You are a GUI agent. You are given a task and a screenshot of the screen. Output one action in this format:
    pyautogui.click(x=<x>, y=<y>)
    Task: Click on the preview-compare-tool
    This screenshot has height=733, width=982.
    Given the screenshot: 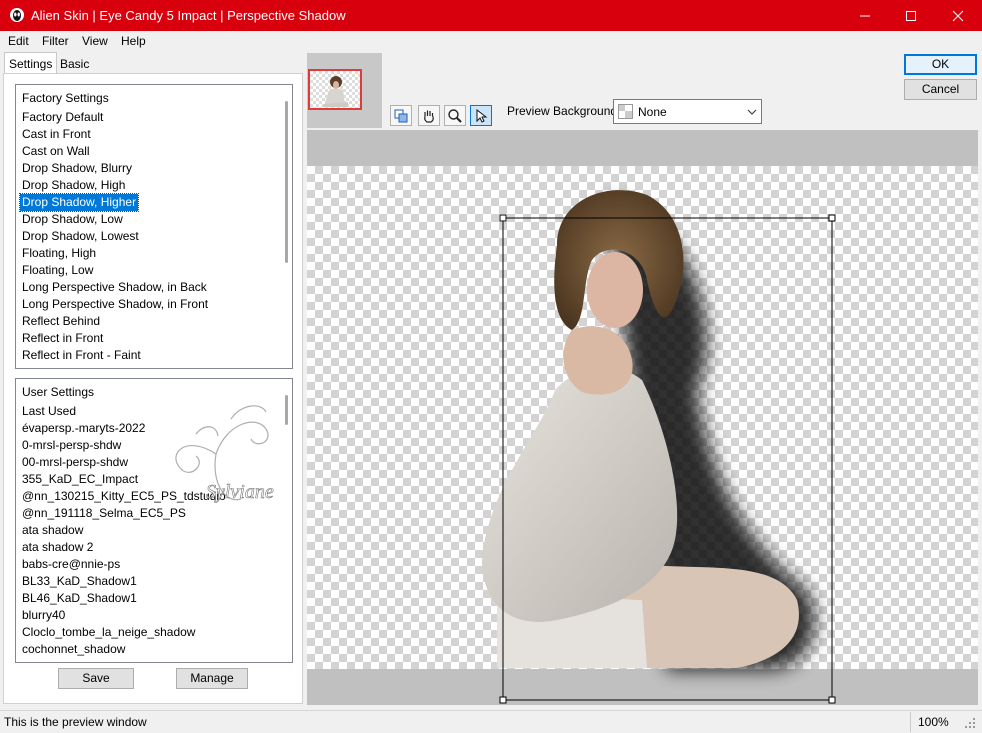 What is the action you would take?
    pyautogui.click(x=401, y=115)
    